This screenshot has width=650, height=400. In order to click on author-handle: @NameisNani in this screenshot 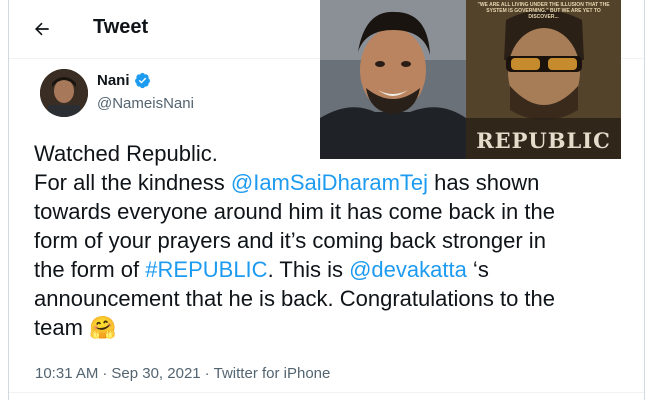, I will do `click(145, 103)`.